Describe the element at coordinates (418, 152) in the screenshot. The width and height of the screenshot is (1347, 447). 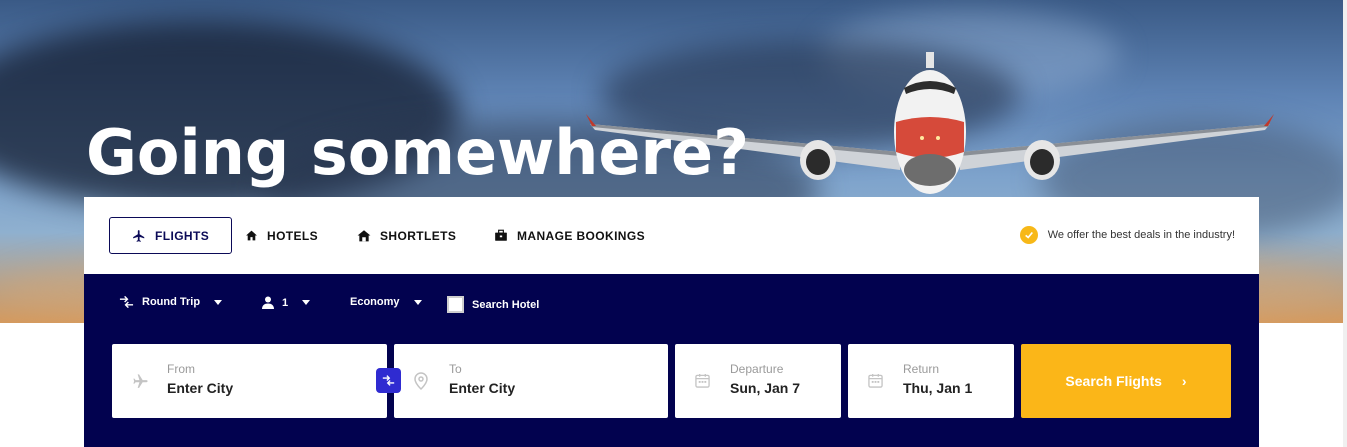
I see `hero-headline: Going somewhere?` at that location.